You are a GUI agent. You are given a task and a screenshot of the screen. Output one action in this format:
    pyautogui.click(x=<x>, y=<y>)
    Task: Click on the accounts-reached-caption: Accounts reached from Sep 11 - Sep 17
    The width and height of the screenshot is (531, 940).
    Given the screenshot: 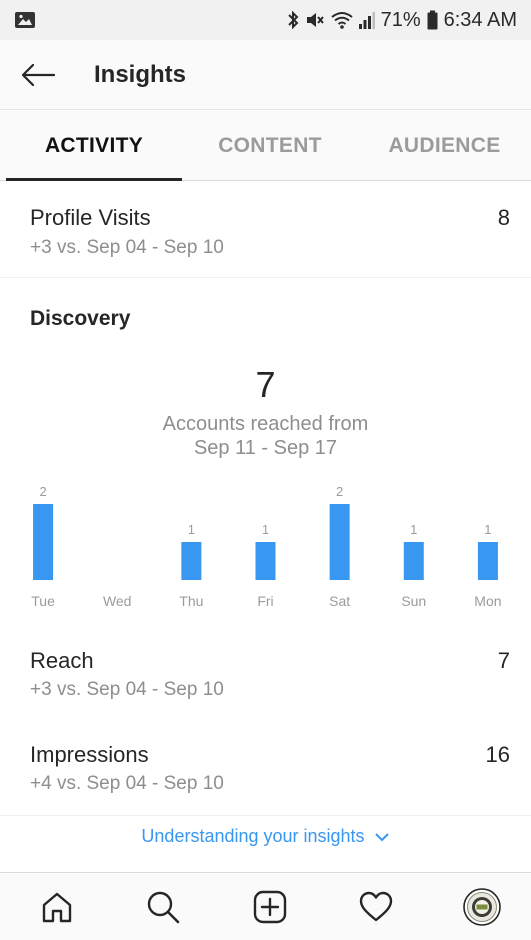 What is the action you would take?
    pyautogui.click(x=265, y=436)
    